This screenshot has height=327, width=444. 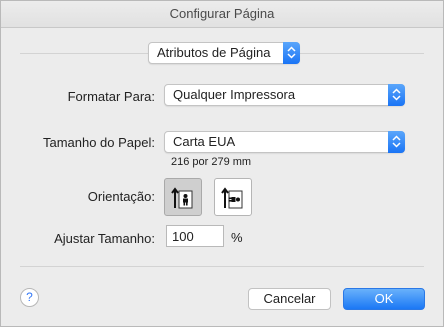 I want to click on orientation-label: Orientação:, so click(x=121, y=196).